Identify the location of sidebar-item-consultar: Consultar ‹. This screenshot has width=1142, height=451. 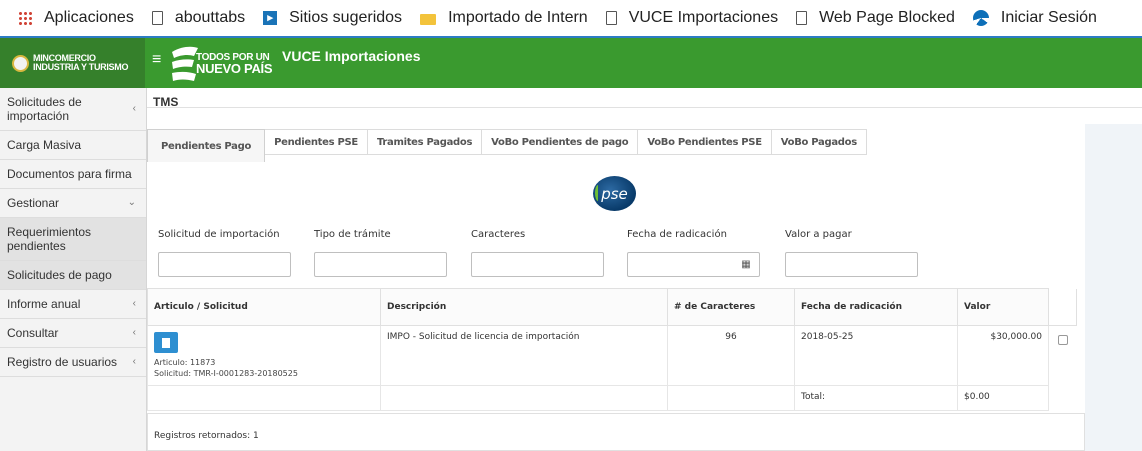
(73, 333).